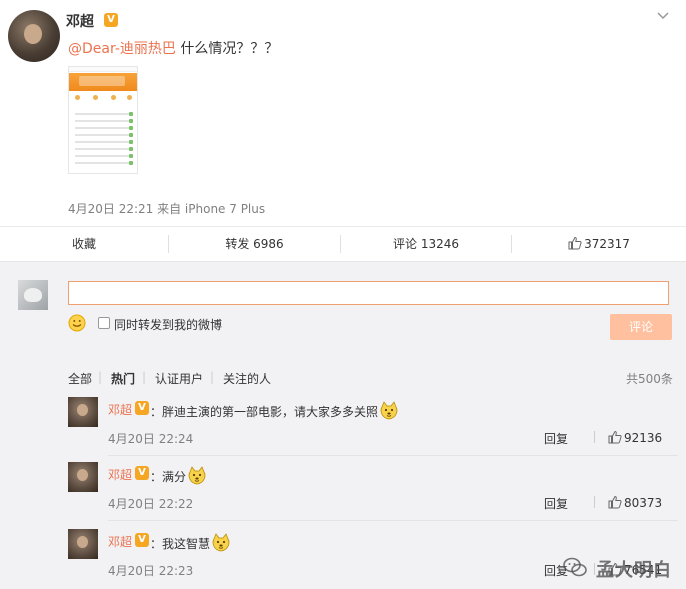 The width and height of the screenshot is (686, 589). Describe the element at coordinates (343, 494) in the screenshot. I see `comment-item: 邓超 V ：满分 4月20日 22:22 回复 80373` at that location.